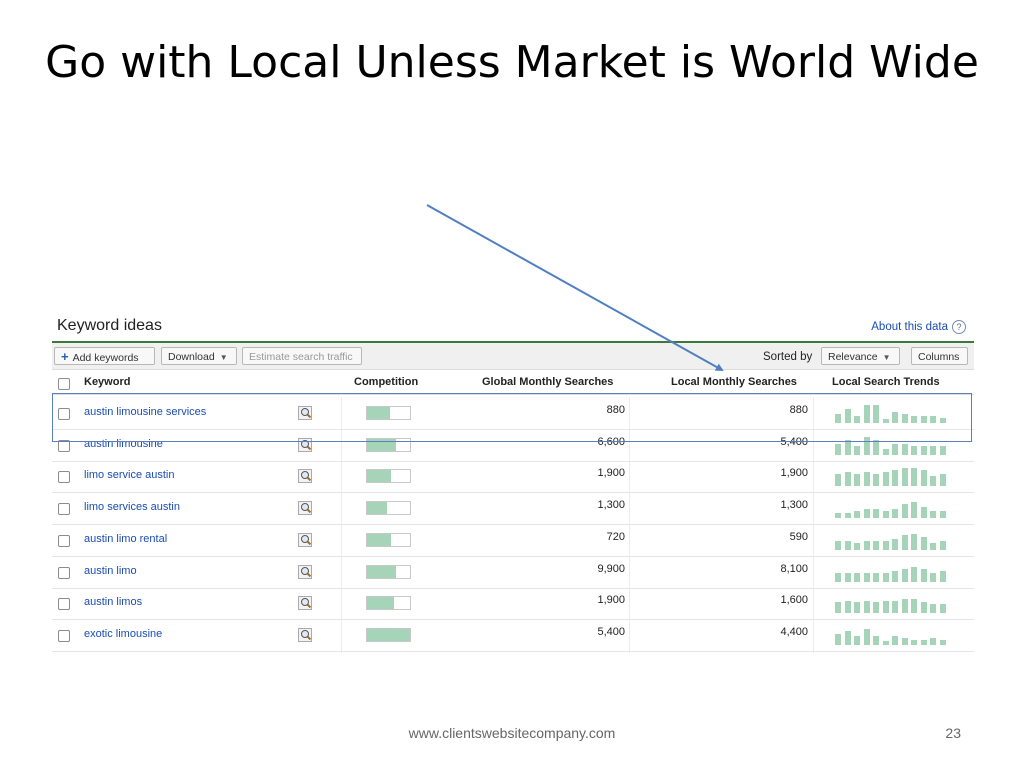  What do you see at coordinates (110, 571) in the screenshot?
I see `keyword-link: austin limo` at bounding box center [110, 571].